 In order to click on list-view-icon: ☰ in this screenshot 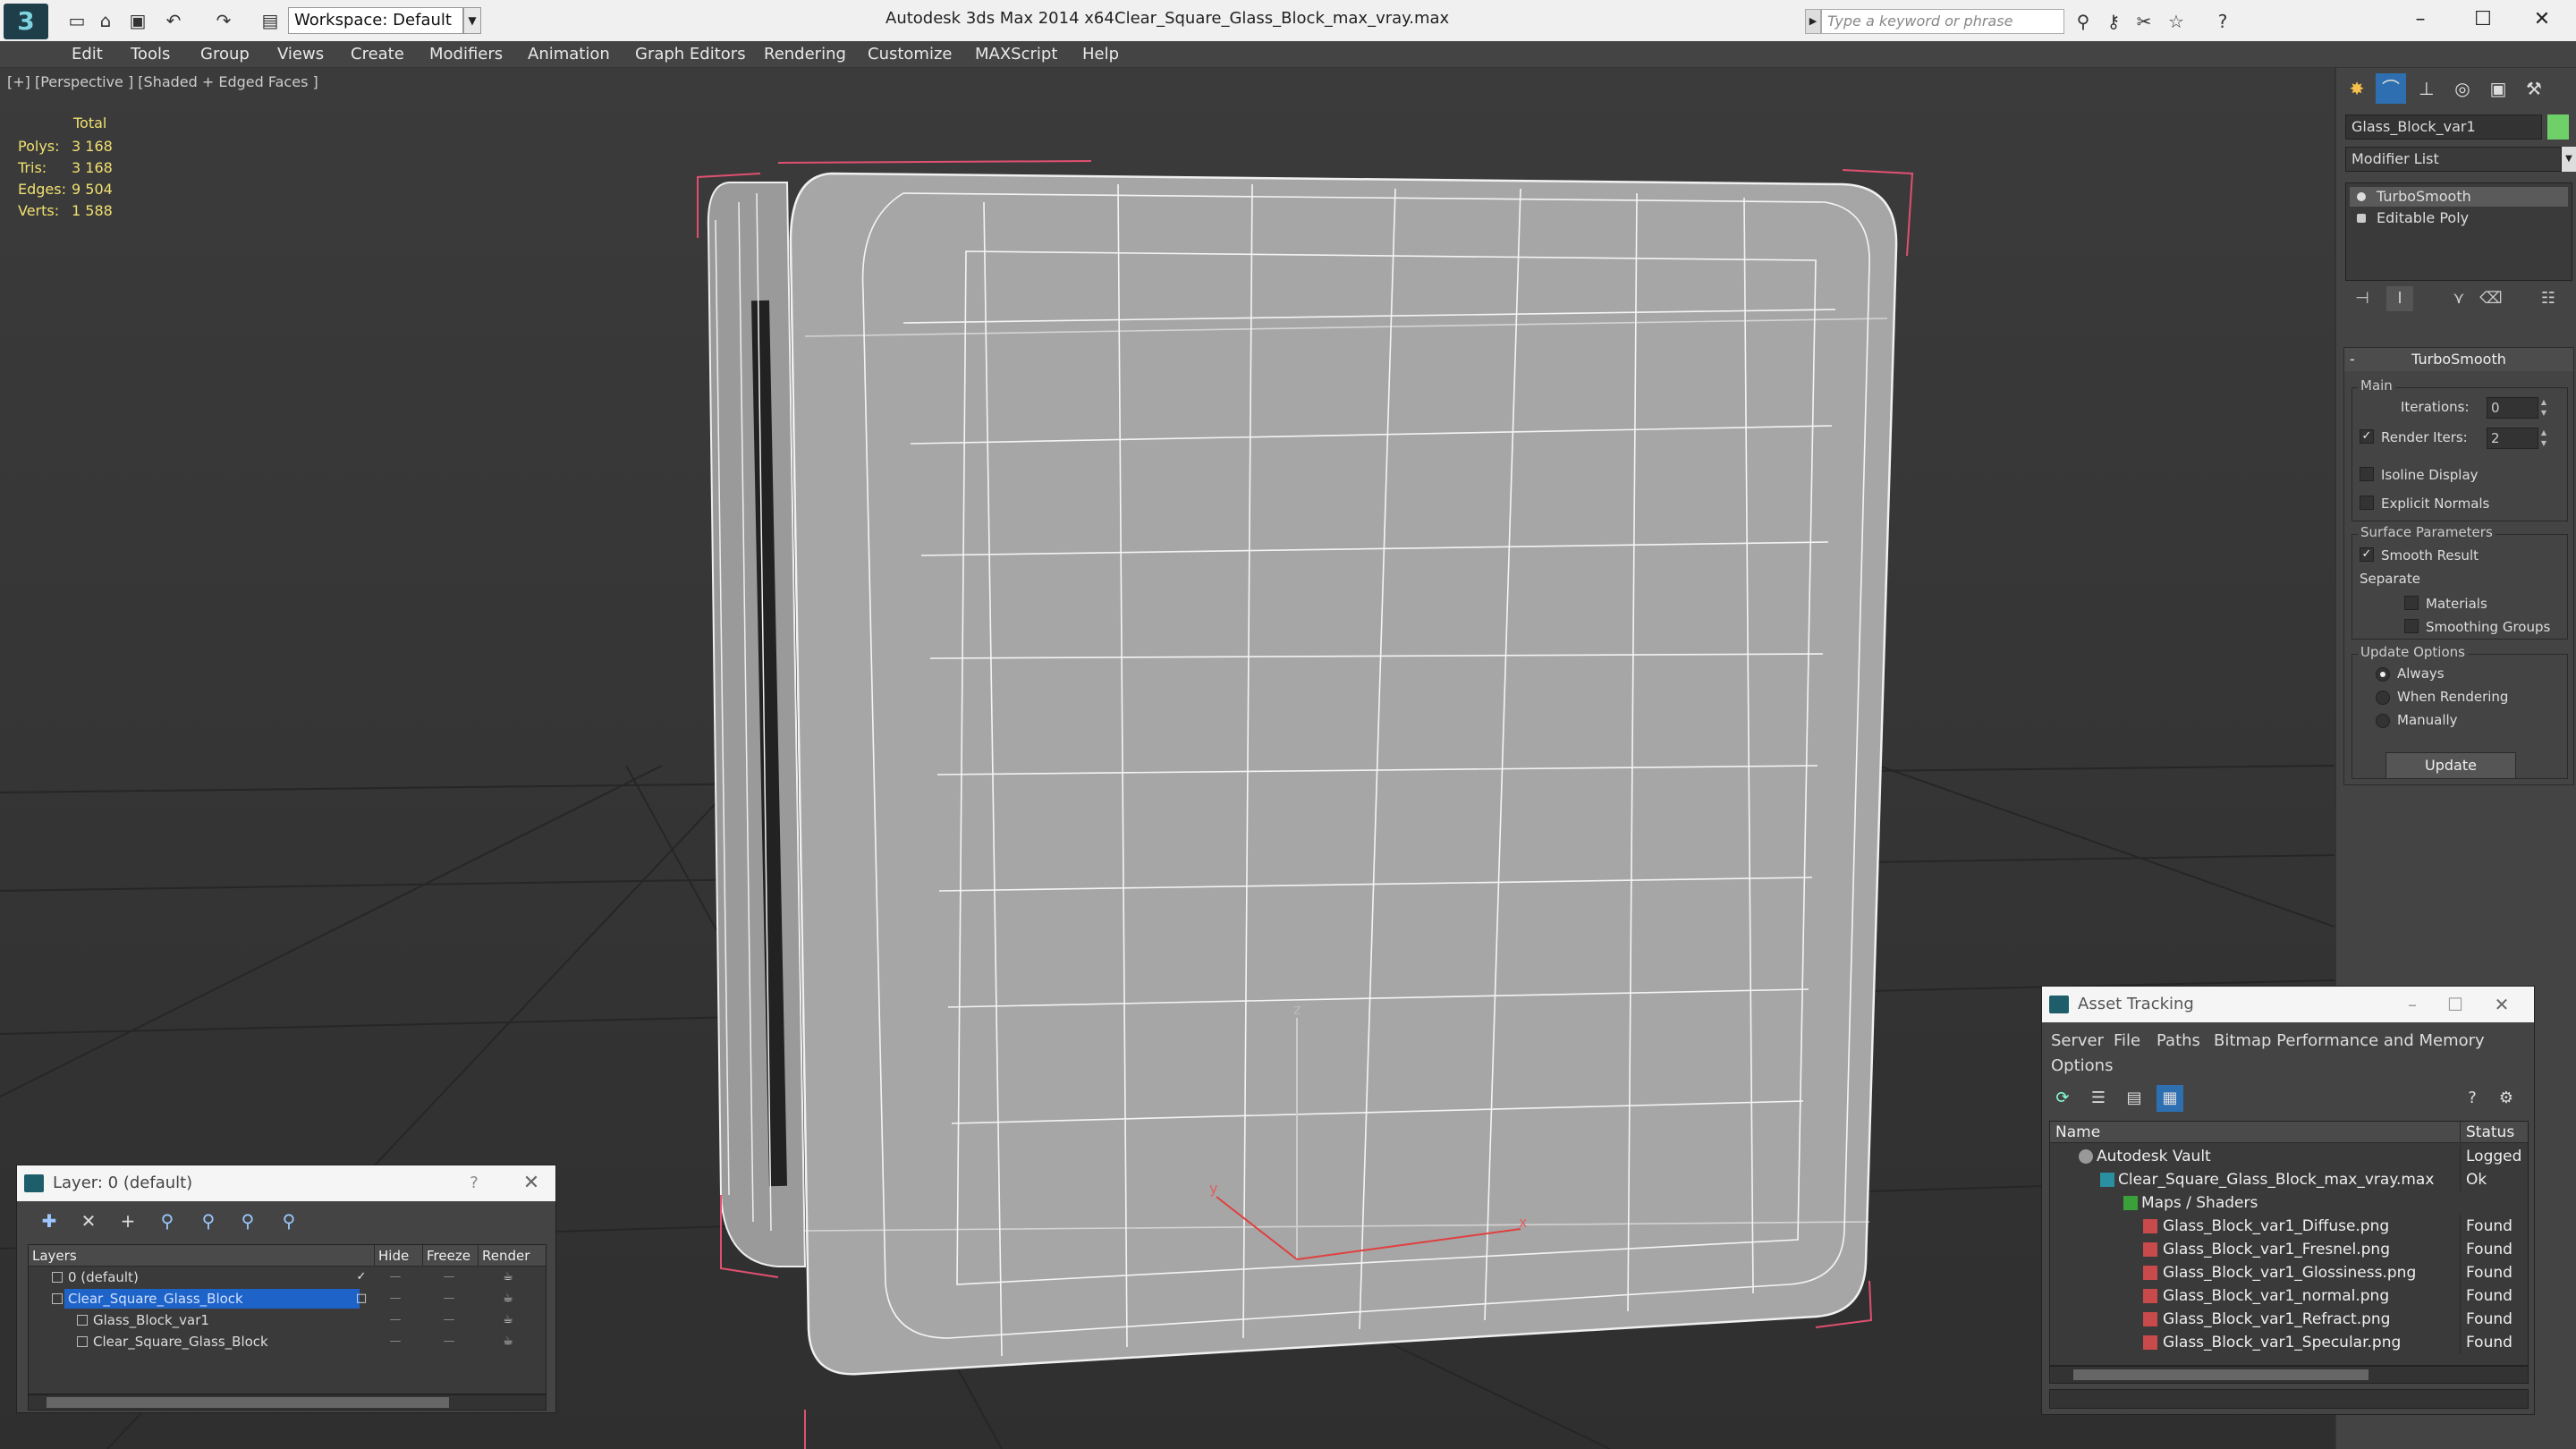, I will do `click(2098, 1098)`.